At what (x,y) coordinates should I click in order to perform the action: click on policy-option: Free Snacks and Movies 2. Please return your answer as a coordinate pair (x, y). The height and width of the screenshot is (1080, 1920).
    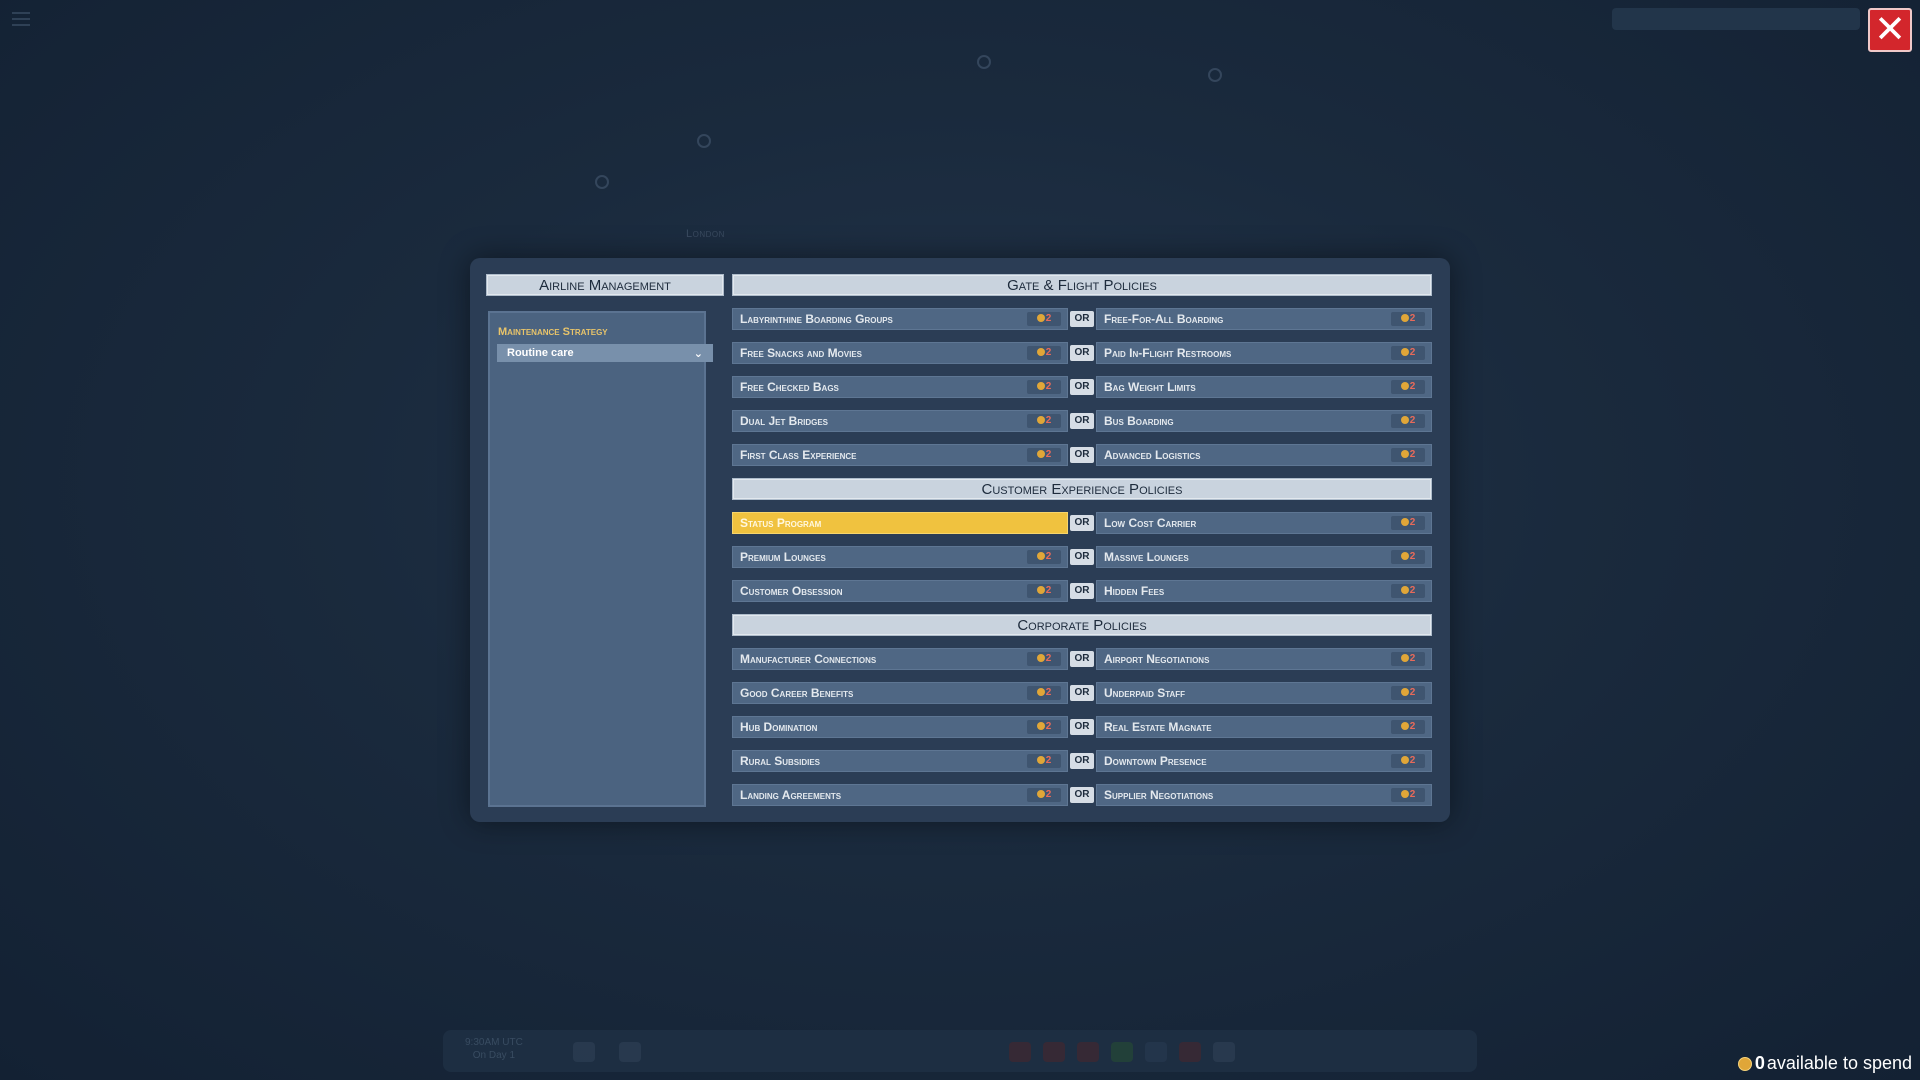
    Looking at the image, I should click on (900, 353).